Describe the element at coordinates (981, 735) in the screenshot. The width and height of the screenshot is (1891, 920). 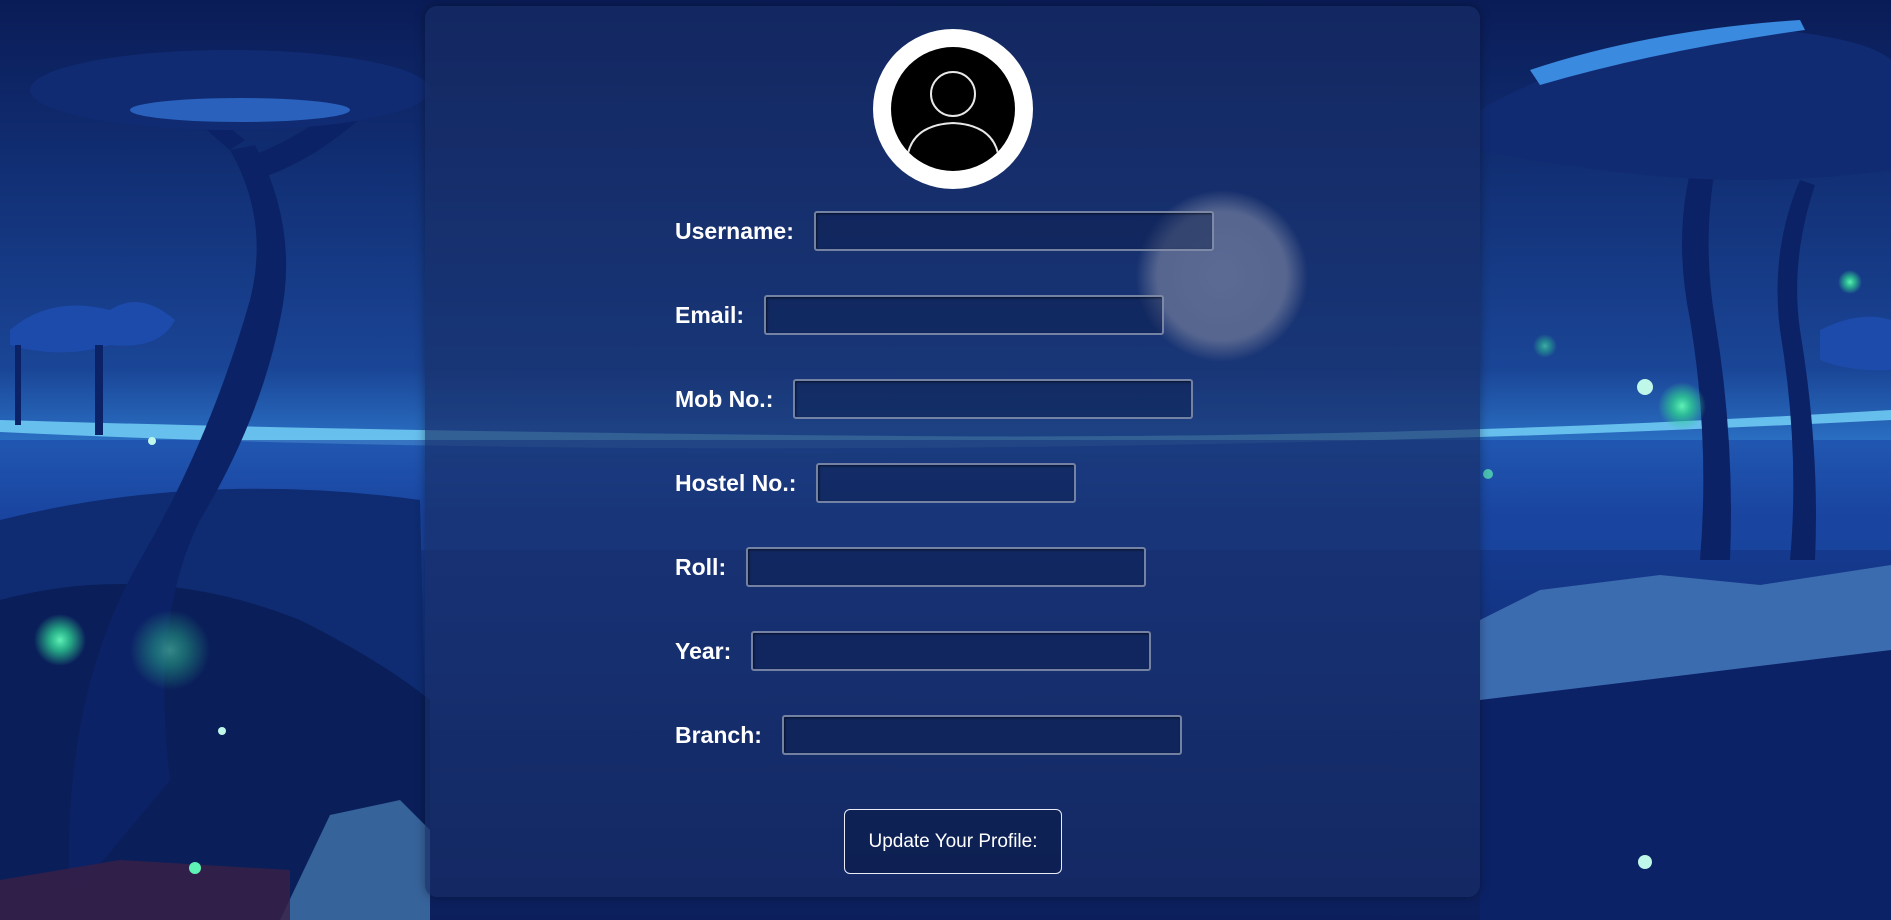
I see `branch-input` at that location.